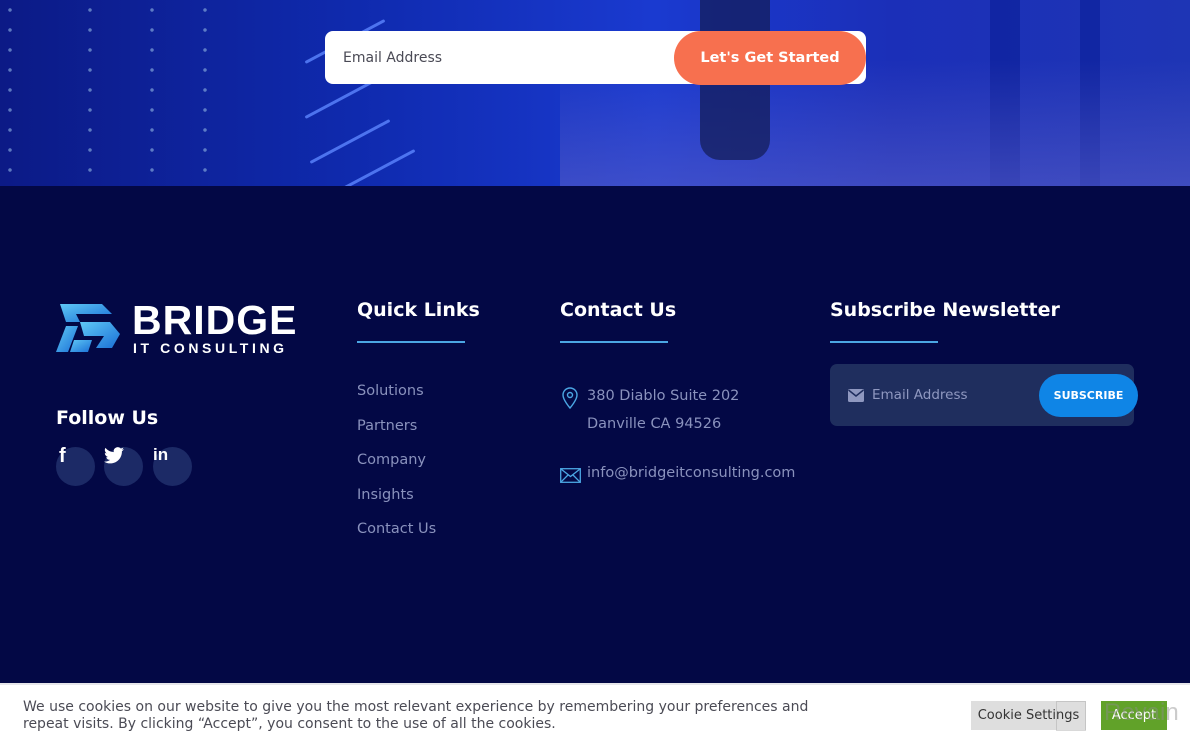  I want to click on twitter-icon, so click(114, 455).